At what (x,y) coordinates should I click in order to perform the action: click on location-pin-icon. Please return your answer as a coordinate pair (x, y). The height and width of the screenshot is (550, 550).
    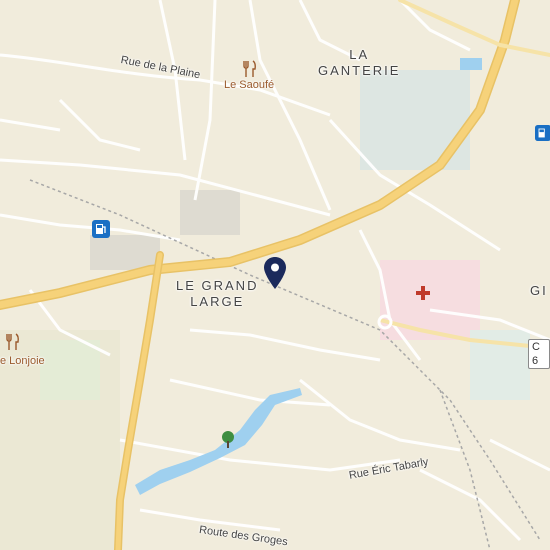
    Looking at the image, I should click on (275, 273).